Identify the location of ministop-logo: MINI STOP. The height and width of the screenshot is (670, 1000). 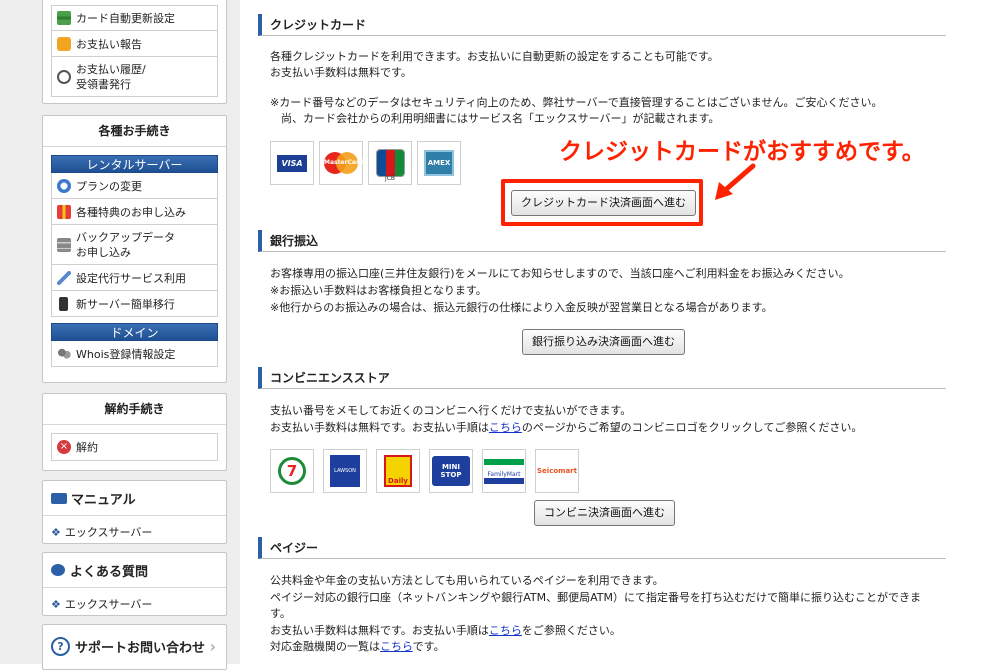
(451, 471).